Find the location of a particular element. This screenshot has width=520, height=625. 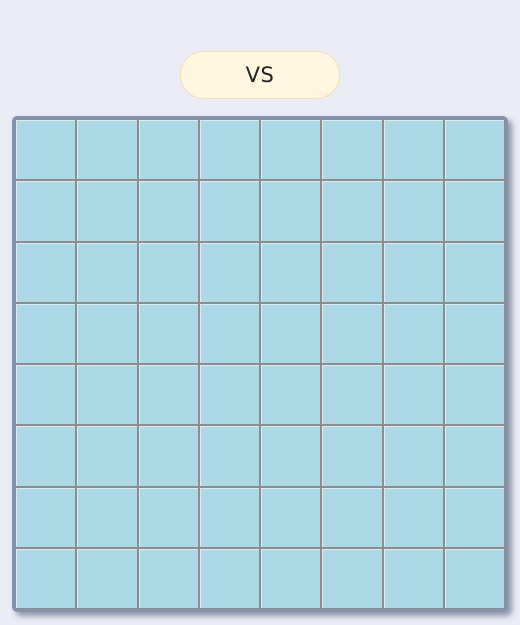

vs-label: VS is located at coordinates (260, 75).